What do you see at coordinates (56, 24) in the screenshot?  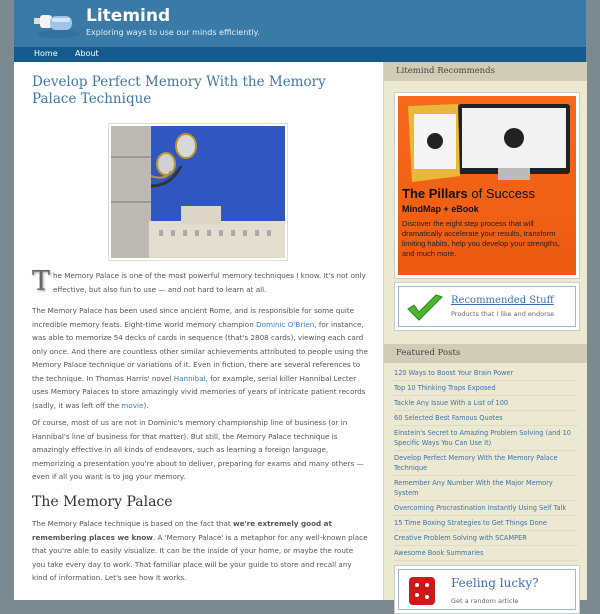 I see `lightbulb-logo-icon` at bounding box center [56, 24].